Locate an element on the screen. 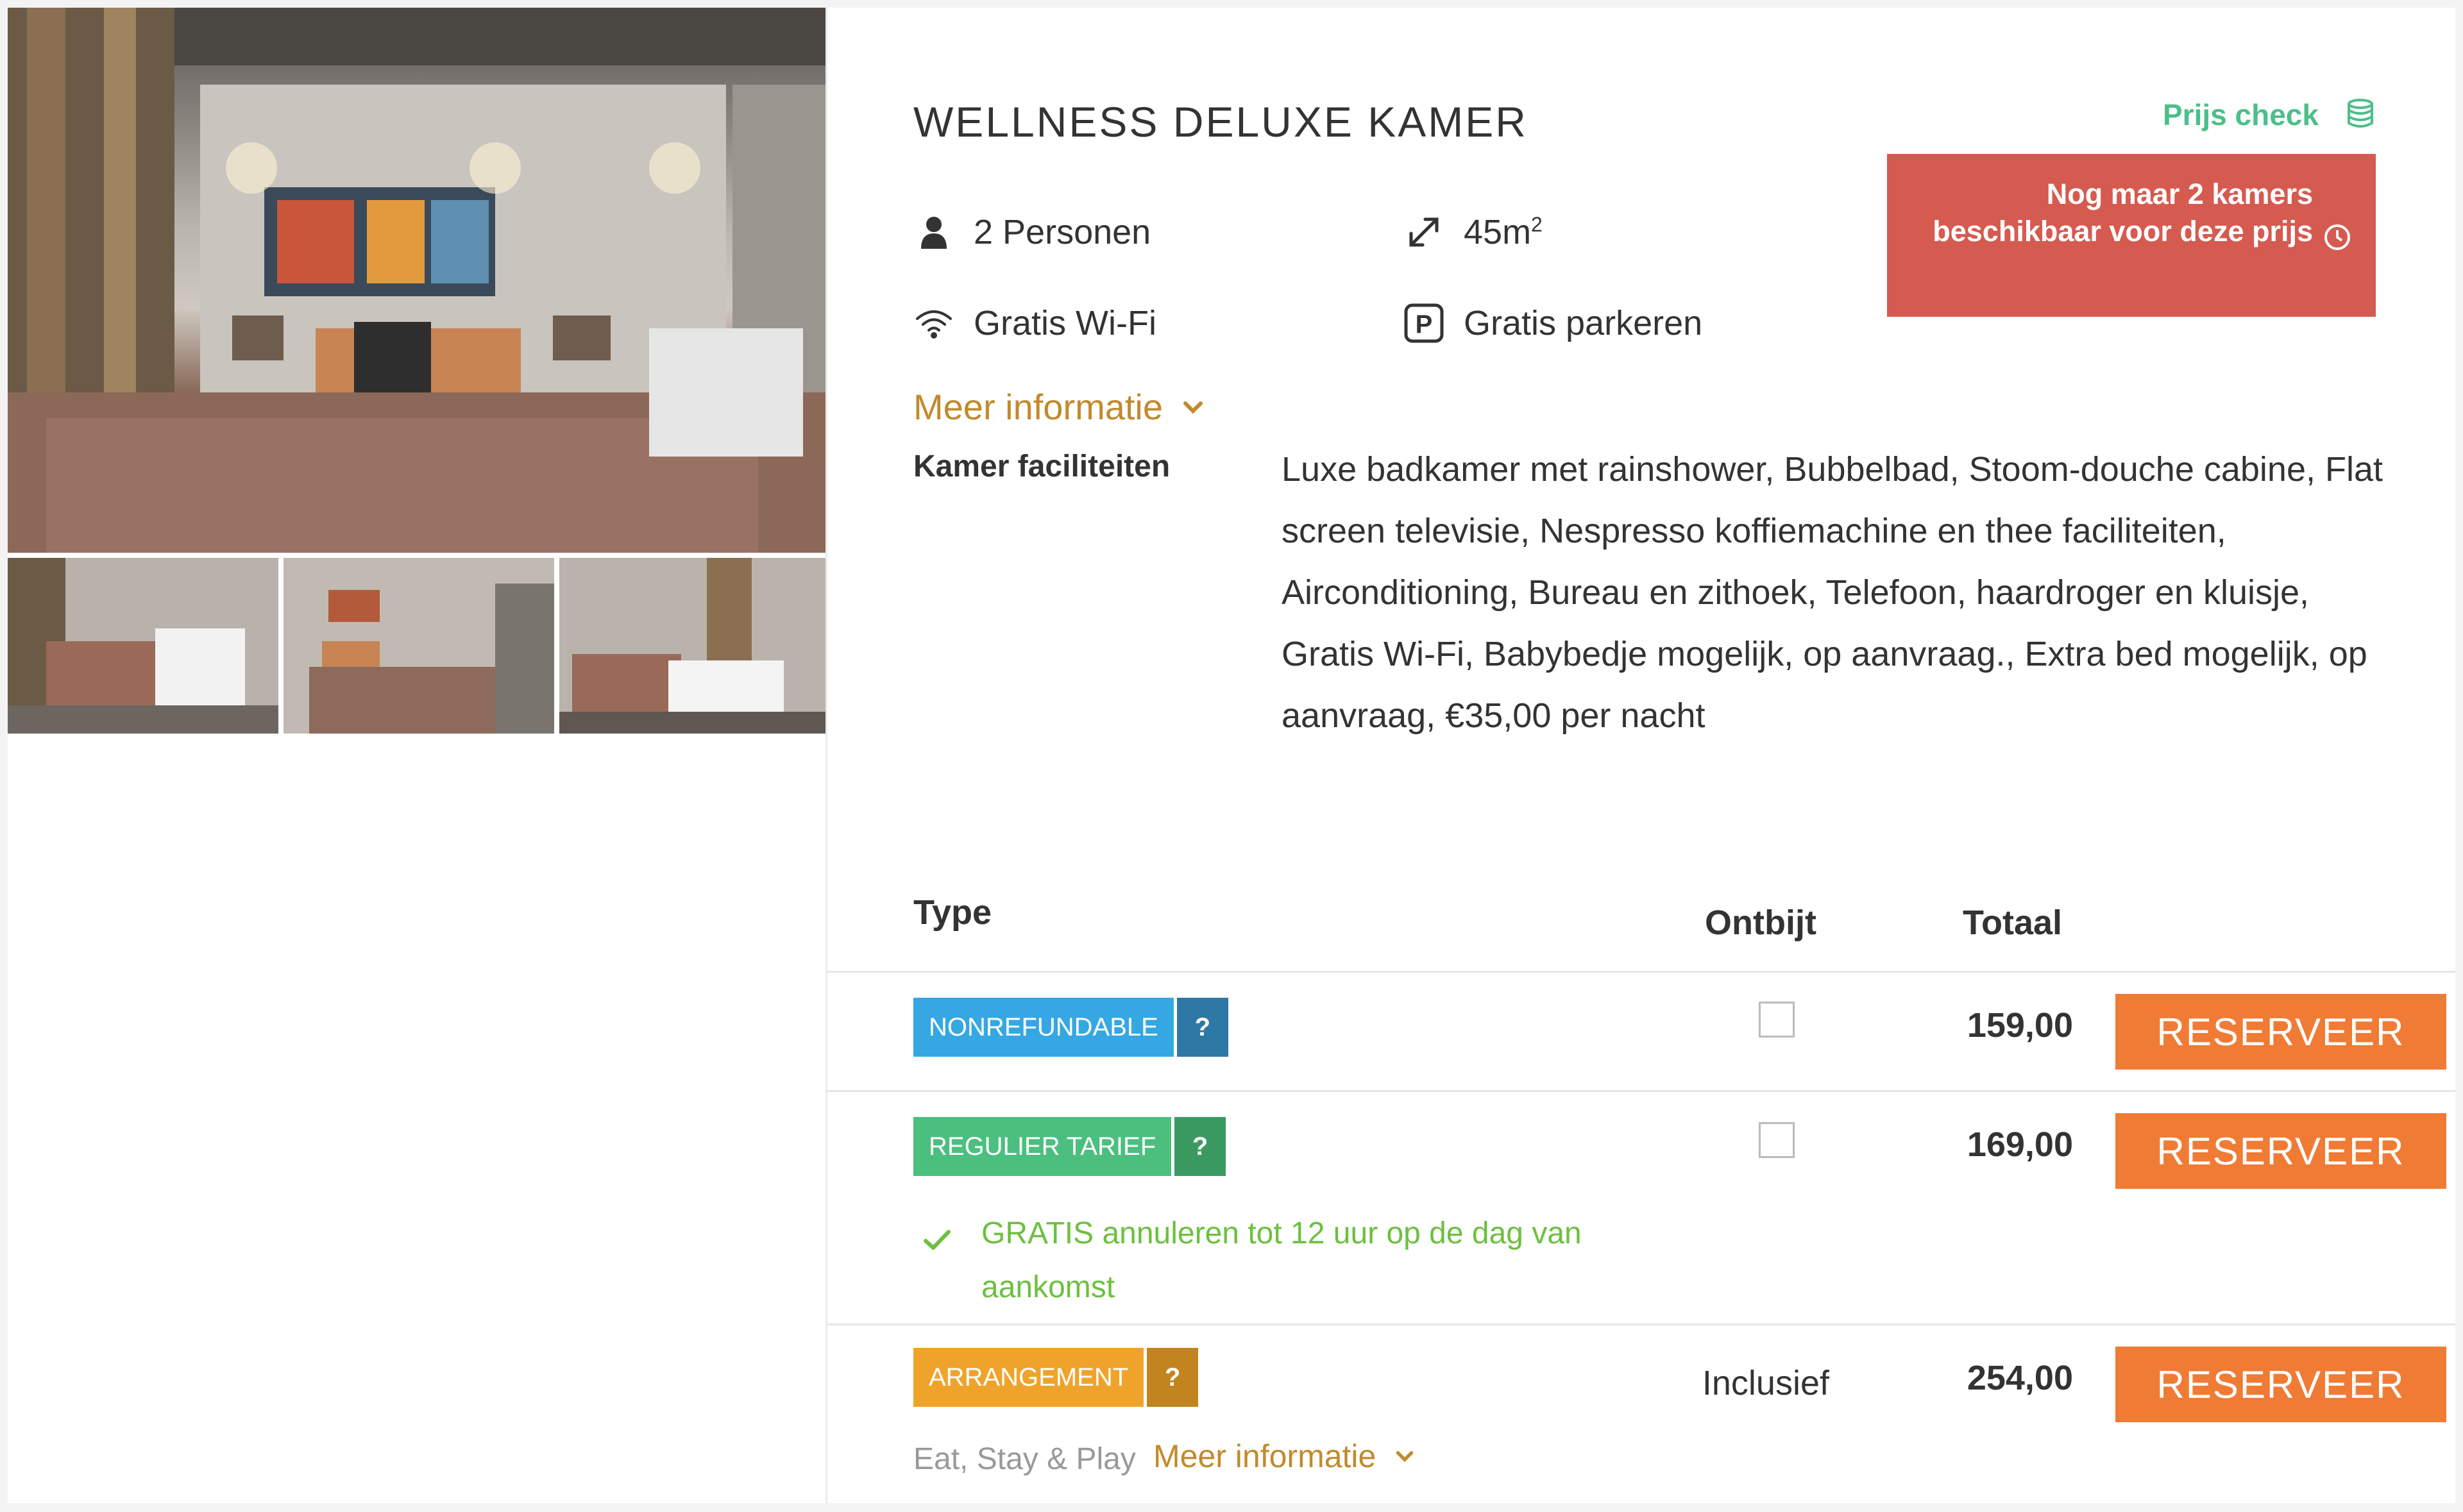  price-check-link: Prijs check is located at coordinates (2269, 114).